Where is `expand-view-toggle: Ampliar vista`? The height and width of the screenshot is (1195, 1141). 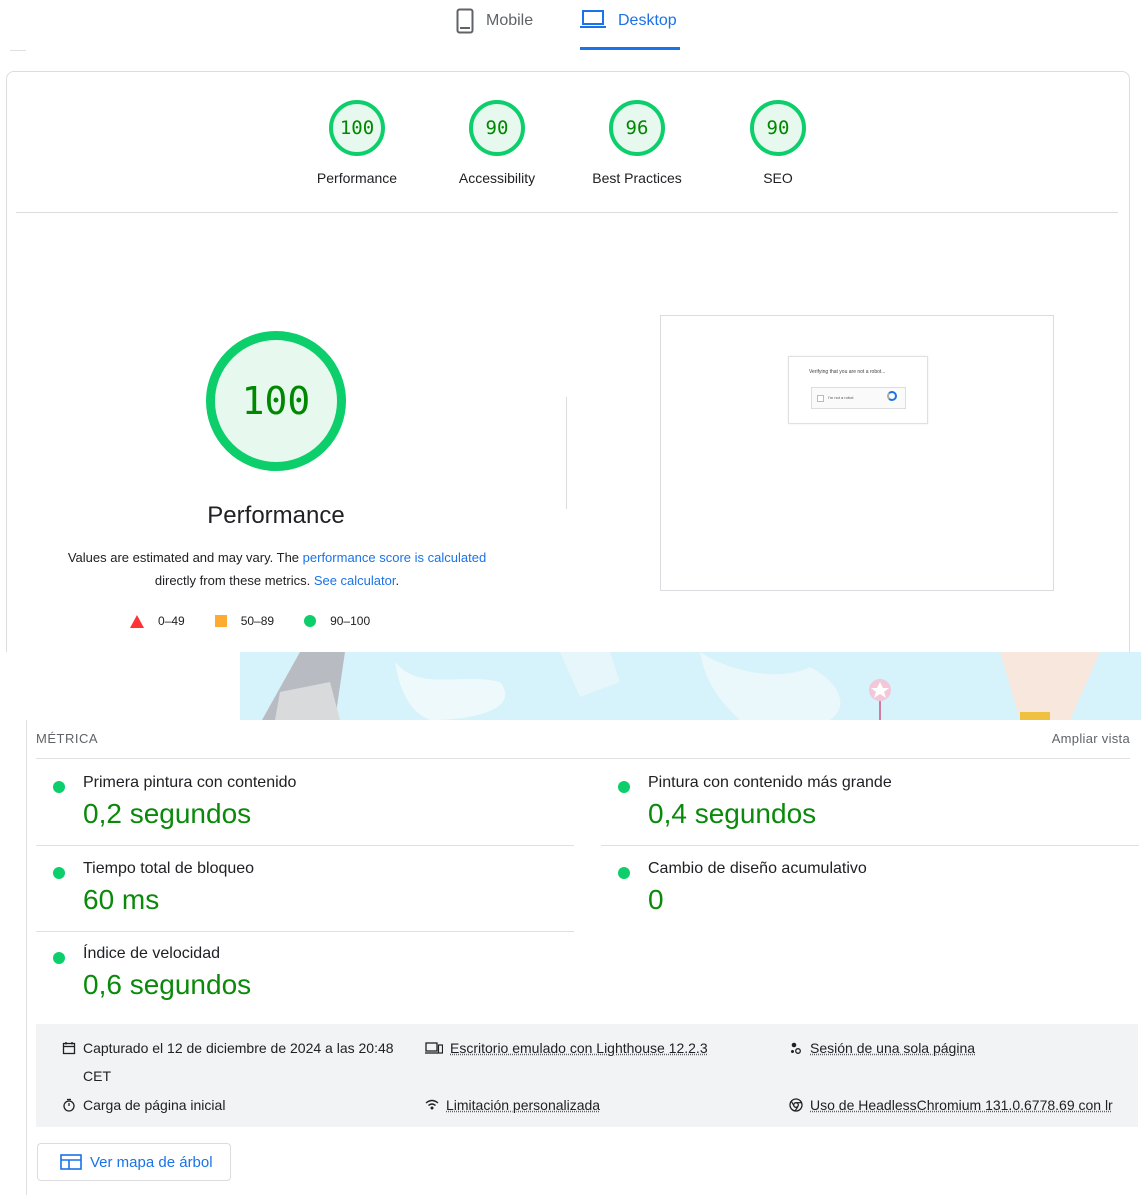
expand-view-toggle: Ampliar vista is located at coordinates (1091, 738).